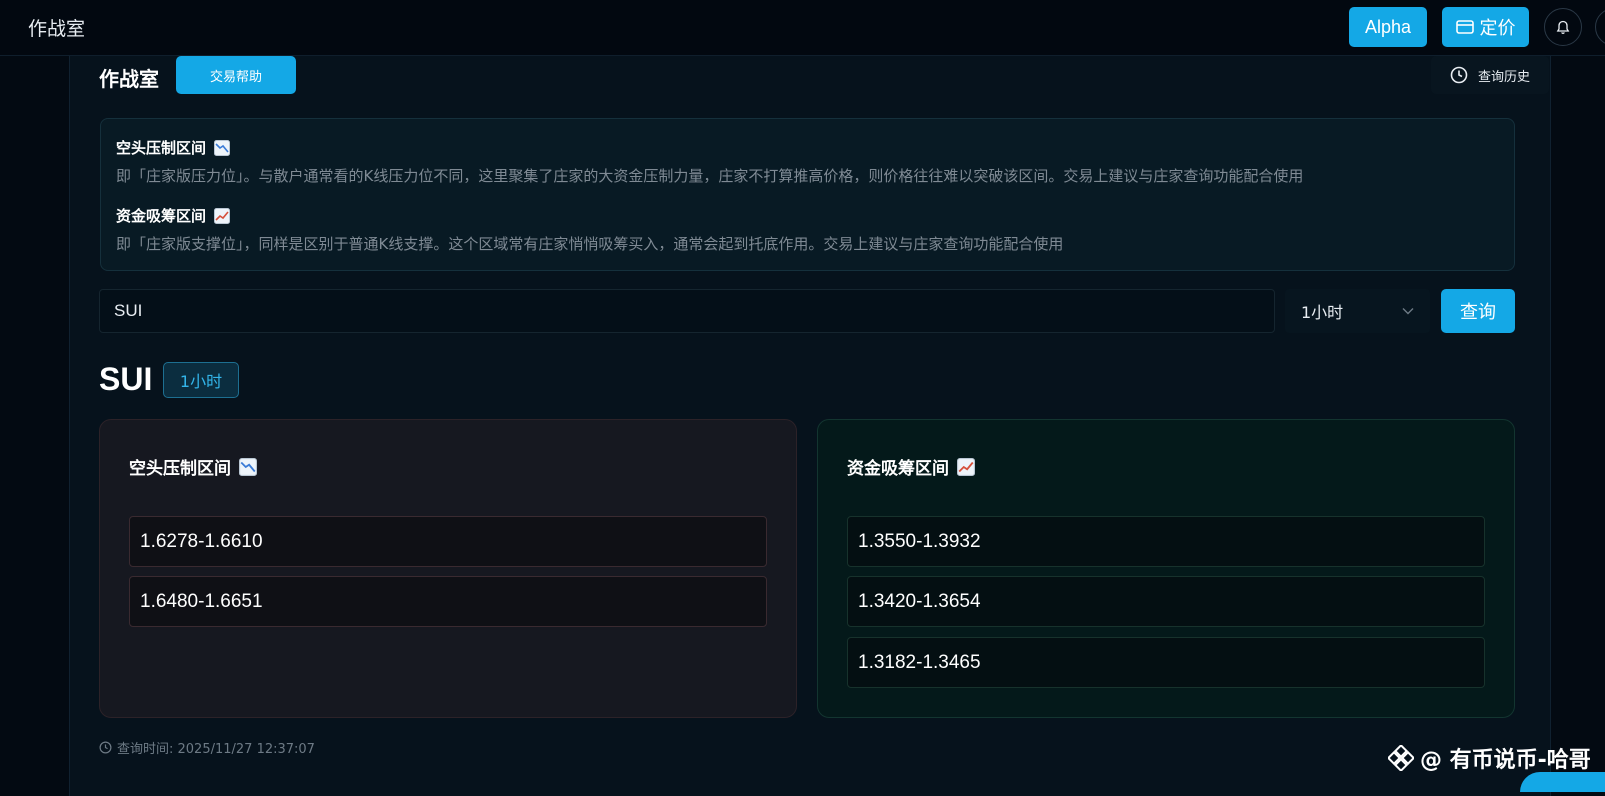 The height and width of the screenshot is (796, 1605). What do you see at coordinates (1497, 28) in the screenshot?
I see `pricing-label: 定价` at bounding box center [1497, 28].